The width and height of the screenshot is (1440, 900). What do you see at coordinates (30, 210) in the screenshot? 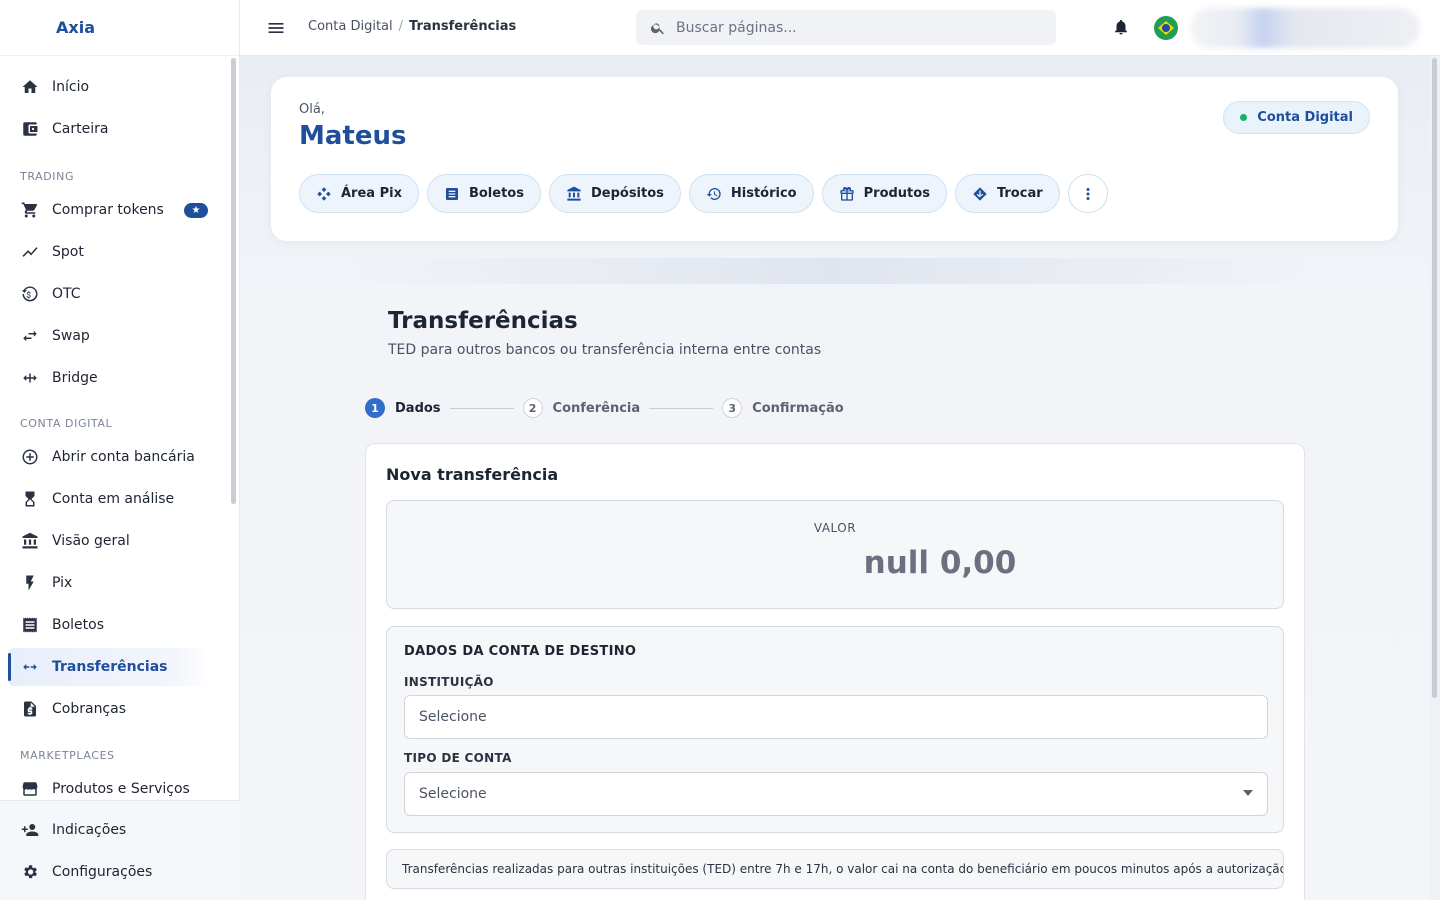
I see `cart-icon` at bounding box center [30, 210].